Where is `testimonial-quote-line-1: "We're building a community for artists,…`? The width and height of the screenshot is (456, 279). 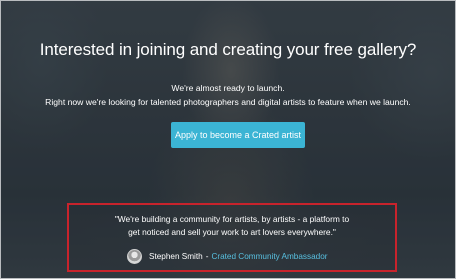 testimonial-quote-line-1: "We're building a community for artists,… is located at coordinates (232, 219).